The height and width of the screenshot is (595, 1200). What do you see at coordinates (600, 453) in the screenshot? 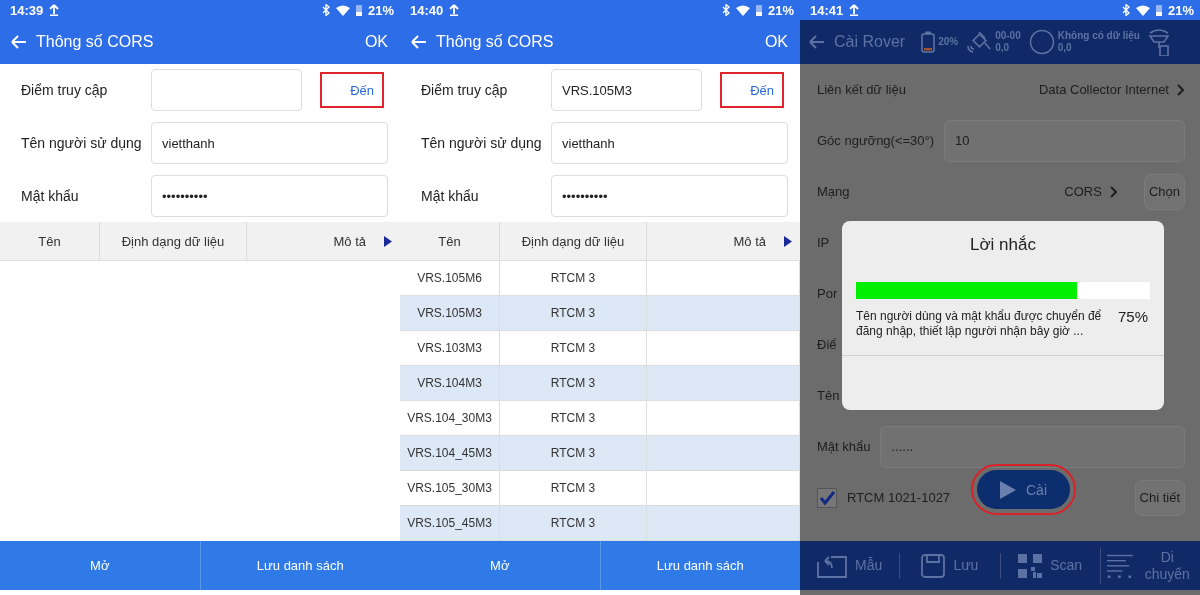
I see `table-row: VRS.104_45M3 RTCM 3` at bounding box center [600, 453].